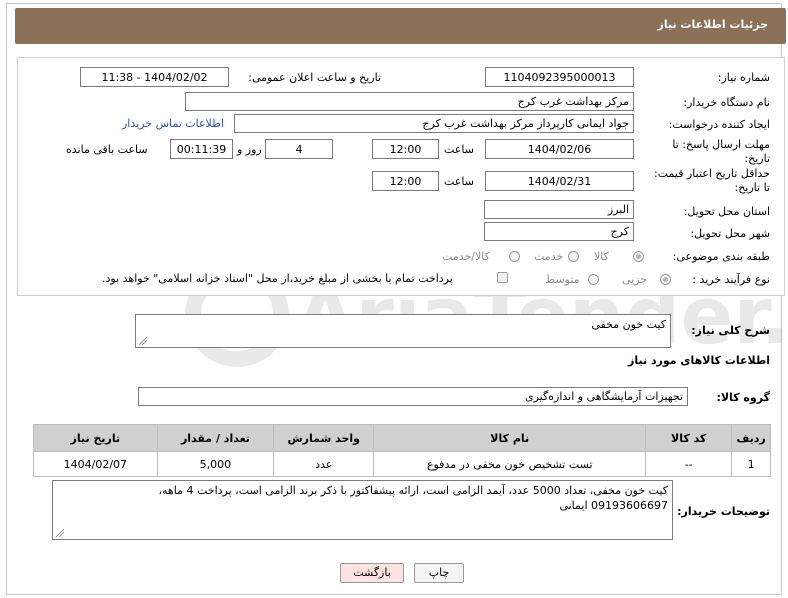 Image resolution: width=788 pixels, height=598 pixels. I want to click on page-title: جزئیات اطلاعات نیاز, so click(713, 24).